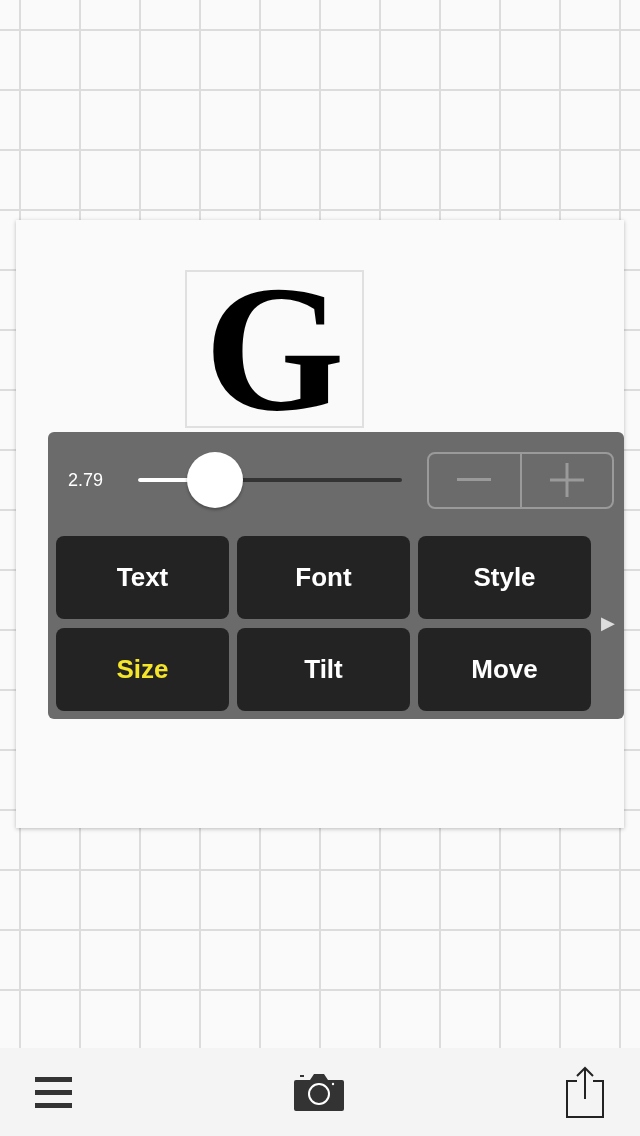 The width and height of the screenshot is (640, 1136). What do you see at coordinates (323, 577) in the screenshot?
I see `tool-button: Font` at bounding box center [323, 577].